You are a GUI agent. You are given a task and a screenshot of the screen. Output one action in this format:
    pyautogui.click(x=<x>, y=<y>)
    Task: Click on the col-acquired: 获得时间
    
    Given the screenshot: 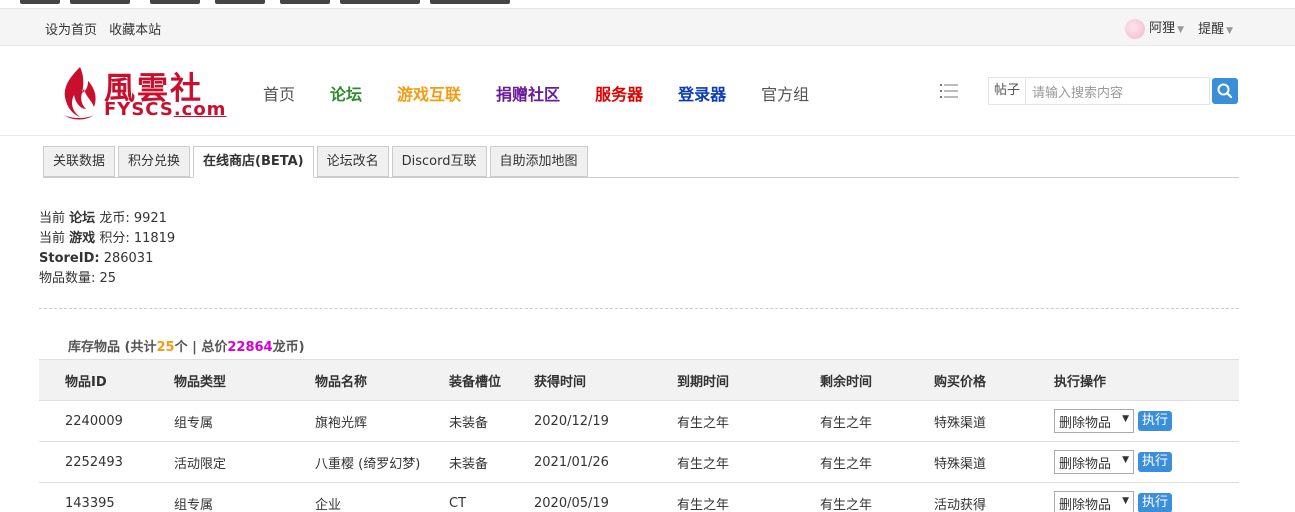 What is the action you would take?
    pyautogui.click(x=605, y=380)
    